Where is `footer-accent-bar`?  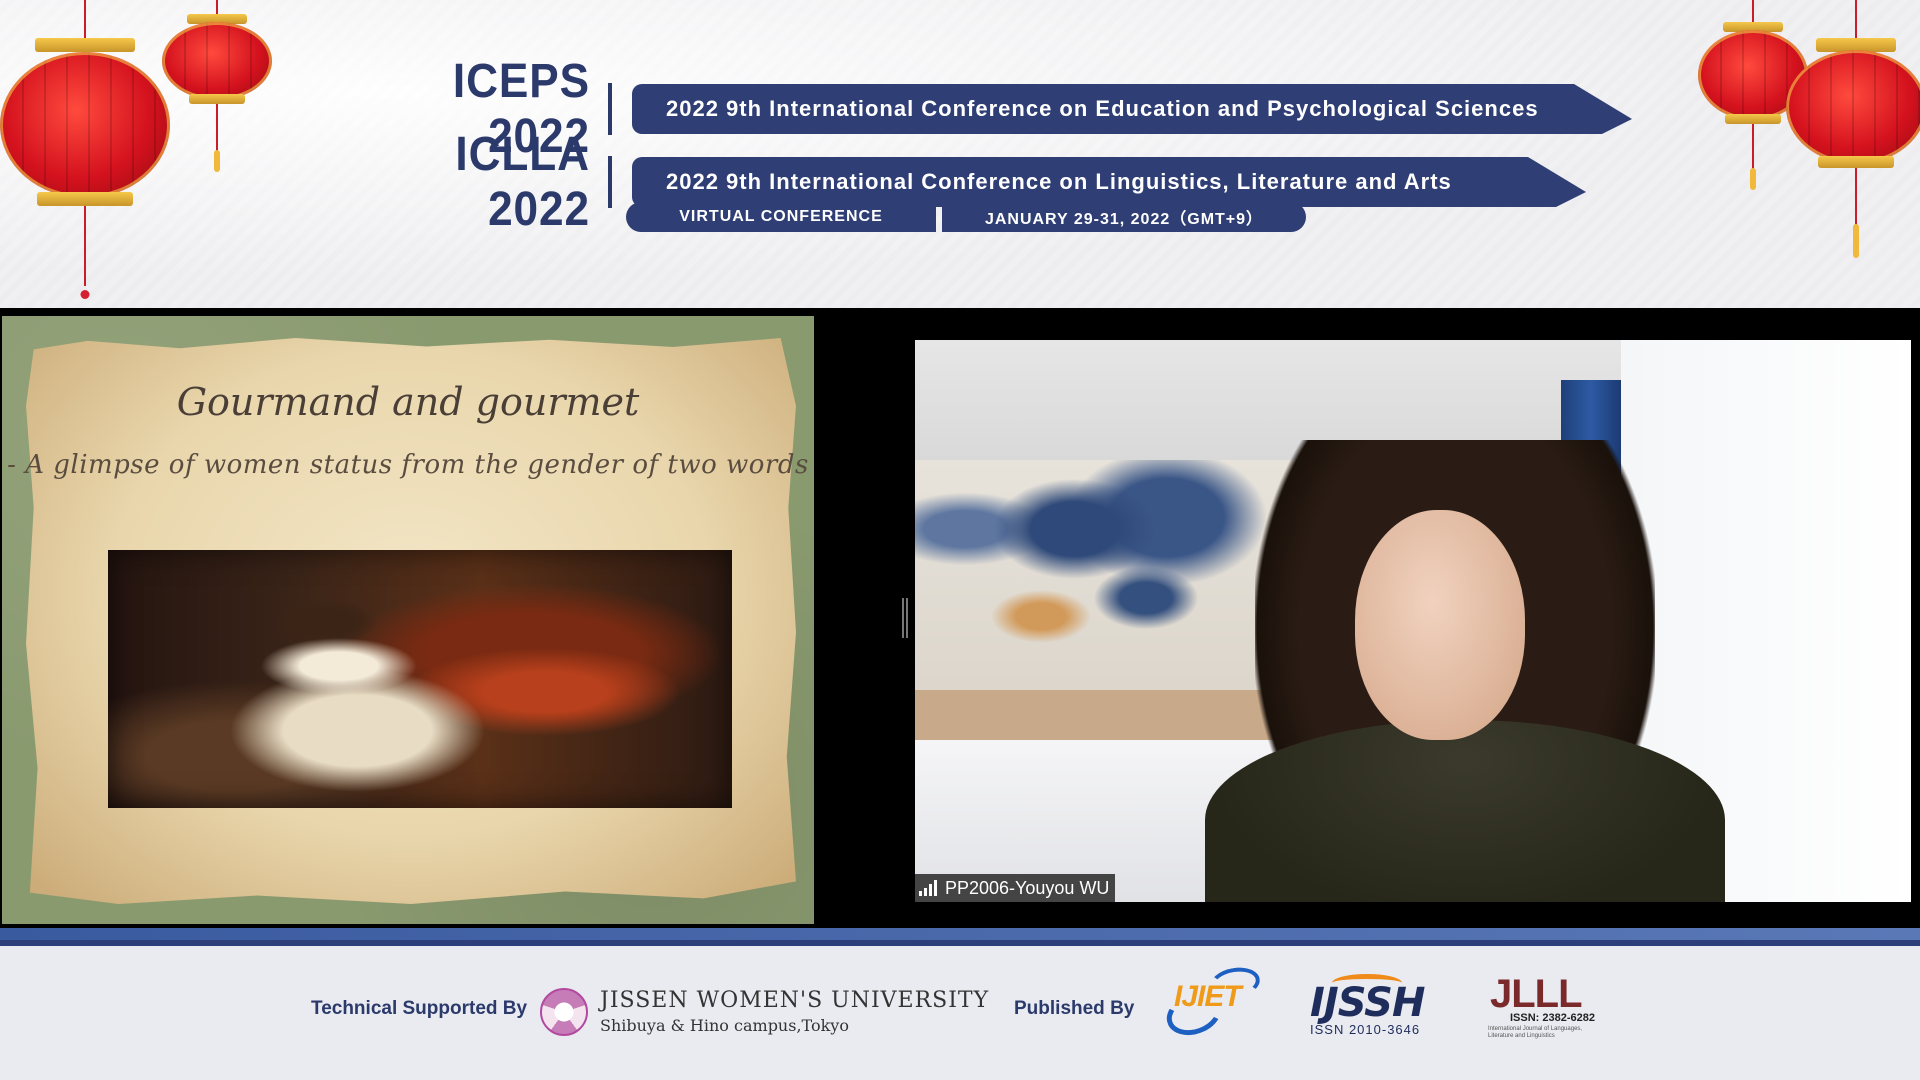
footer-accent-bar is located at coordinates (960, 934).